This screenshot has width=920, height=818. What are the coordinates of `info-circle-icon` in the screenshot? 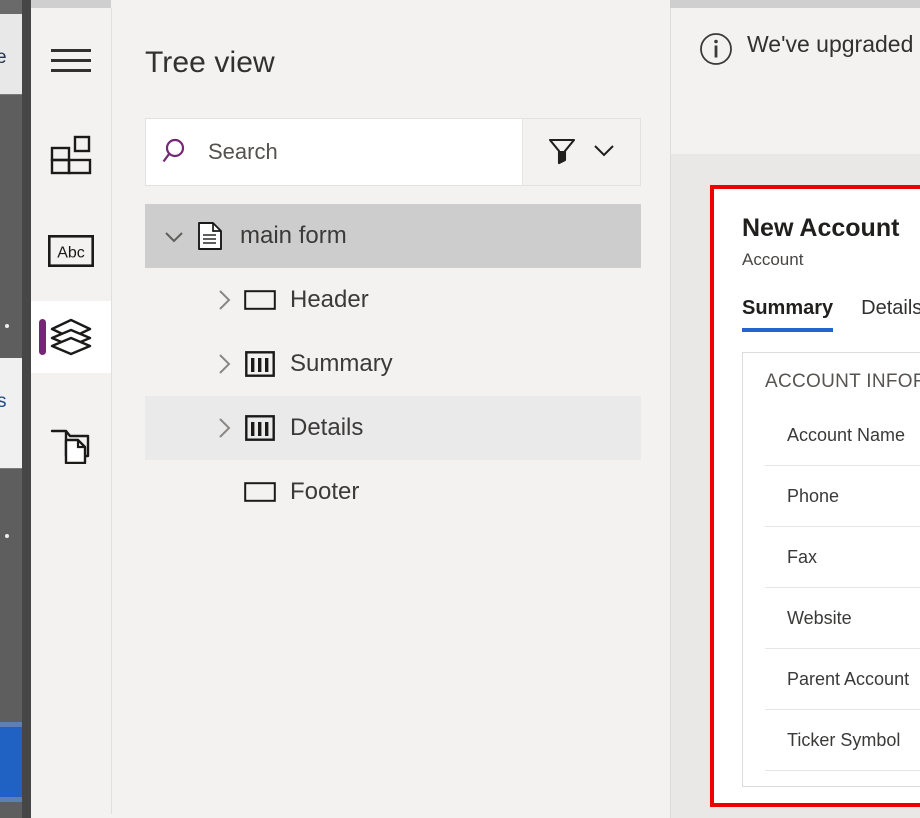 It's located at (716, 51).